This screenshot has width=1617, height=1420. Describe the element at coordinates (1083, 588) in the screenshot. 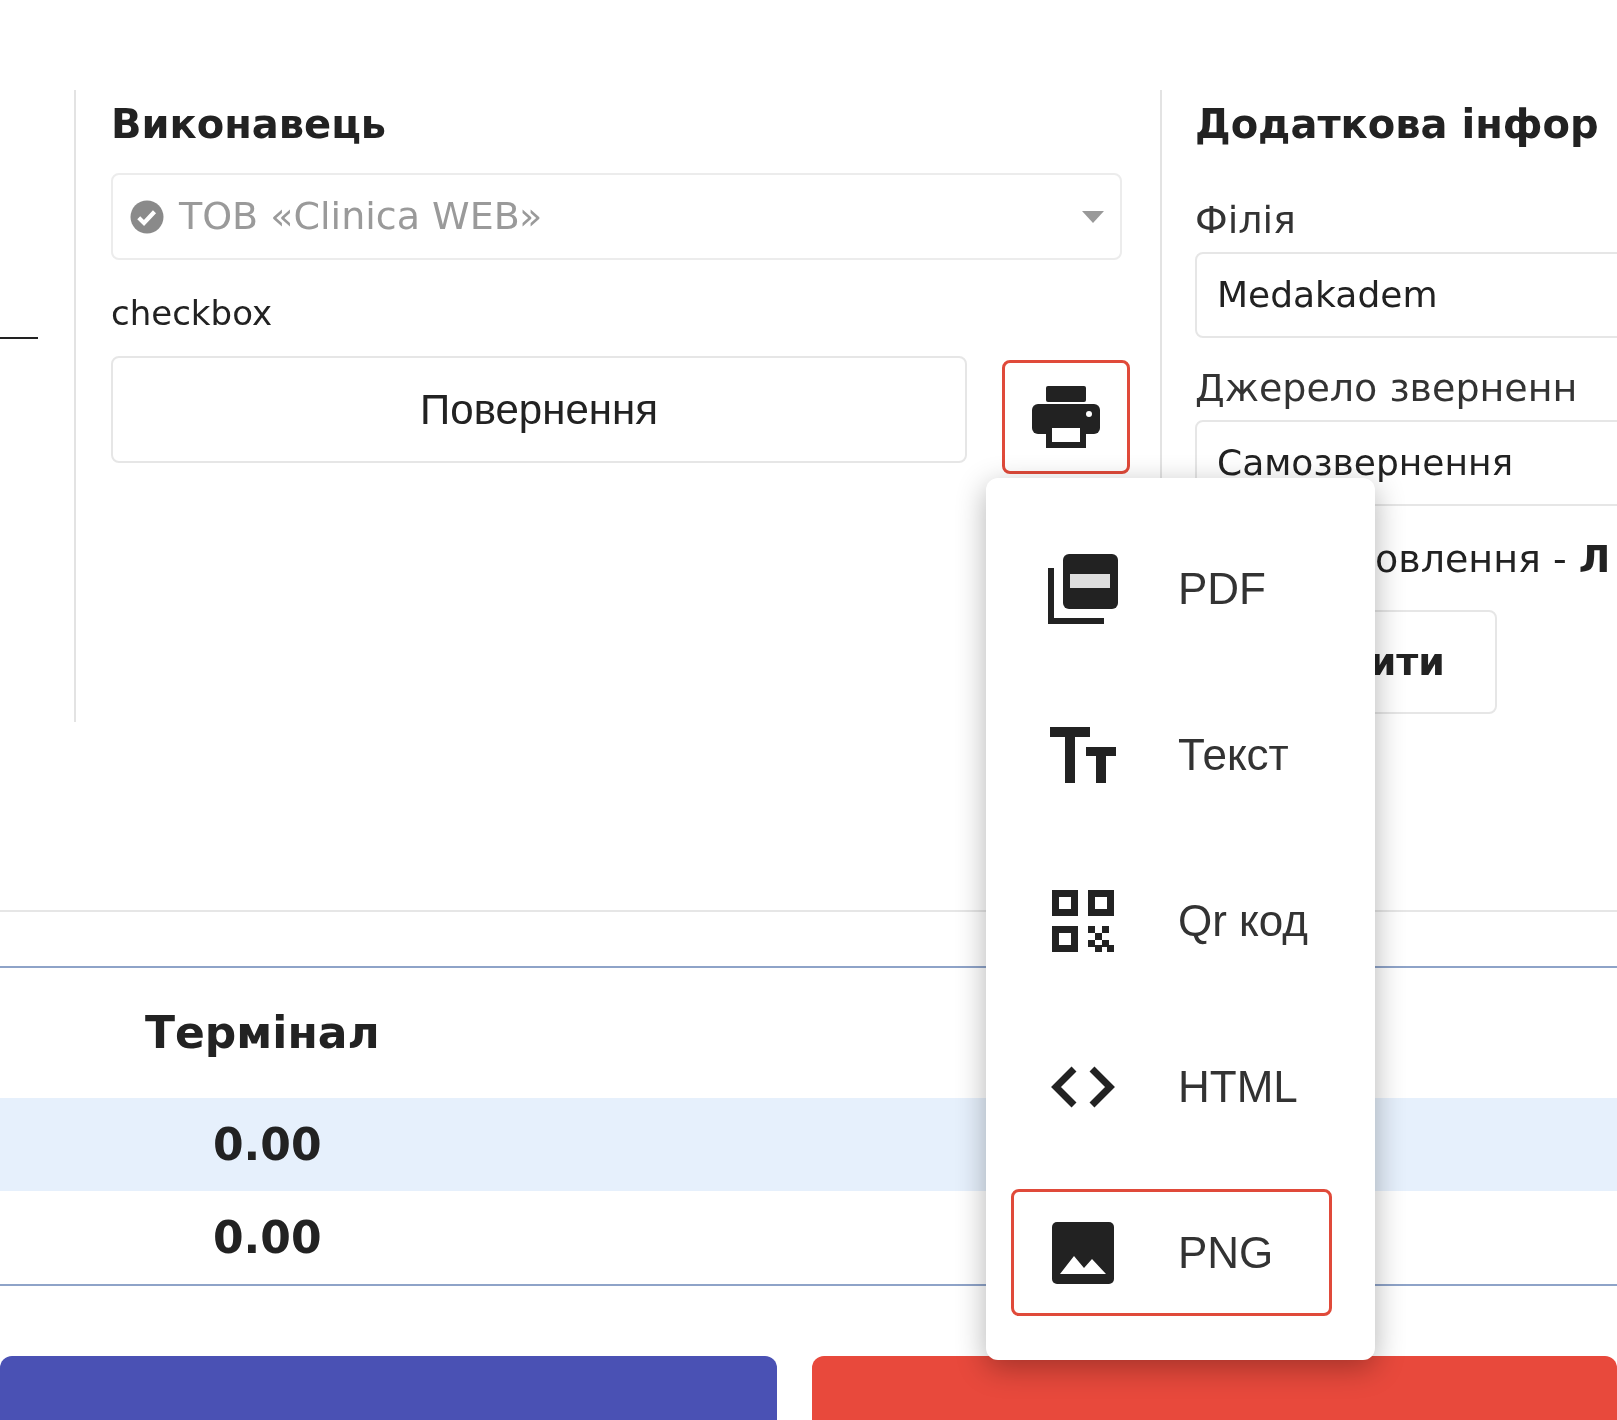

I see `file-stack-icon` at that location.